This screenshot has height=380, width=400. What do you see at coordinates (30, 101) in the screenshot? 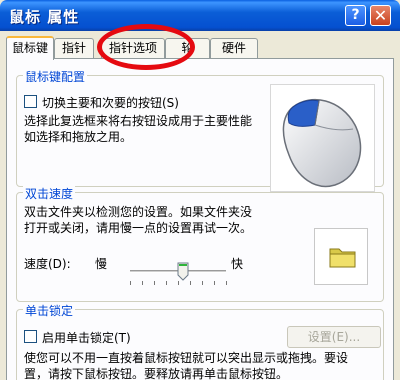
I see `switch-buttons-checkbox` at bounding box center [30, 101].